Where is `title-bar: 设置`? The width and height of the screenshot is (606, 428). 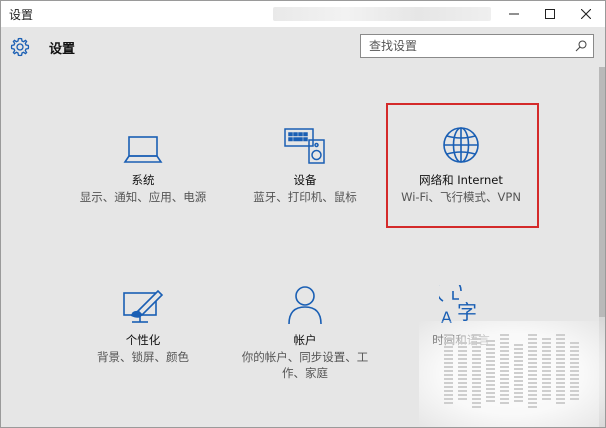 title-bar: 设置 is located at coordinates (303, 14).